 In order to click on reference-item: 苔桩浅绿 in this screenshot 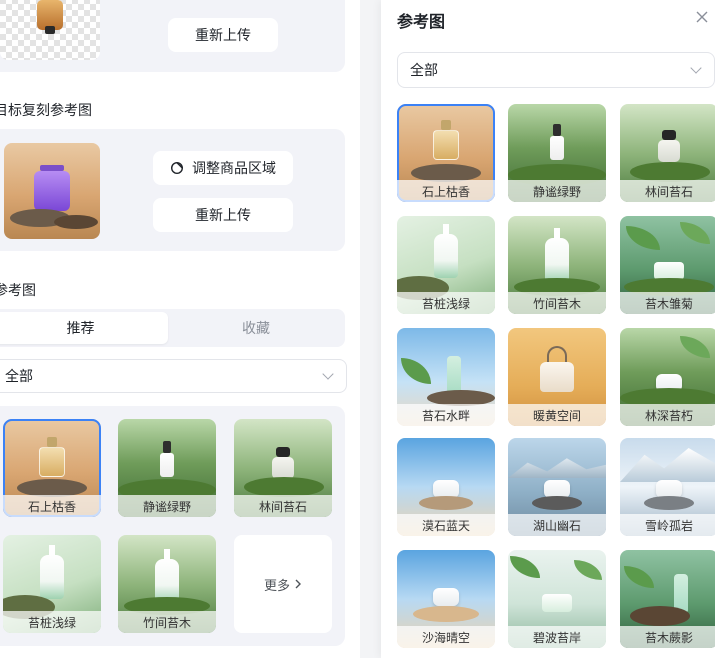, I will do `click(52, 584)`.